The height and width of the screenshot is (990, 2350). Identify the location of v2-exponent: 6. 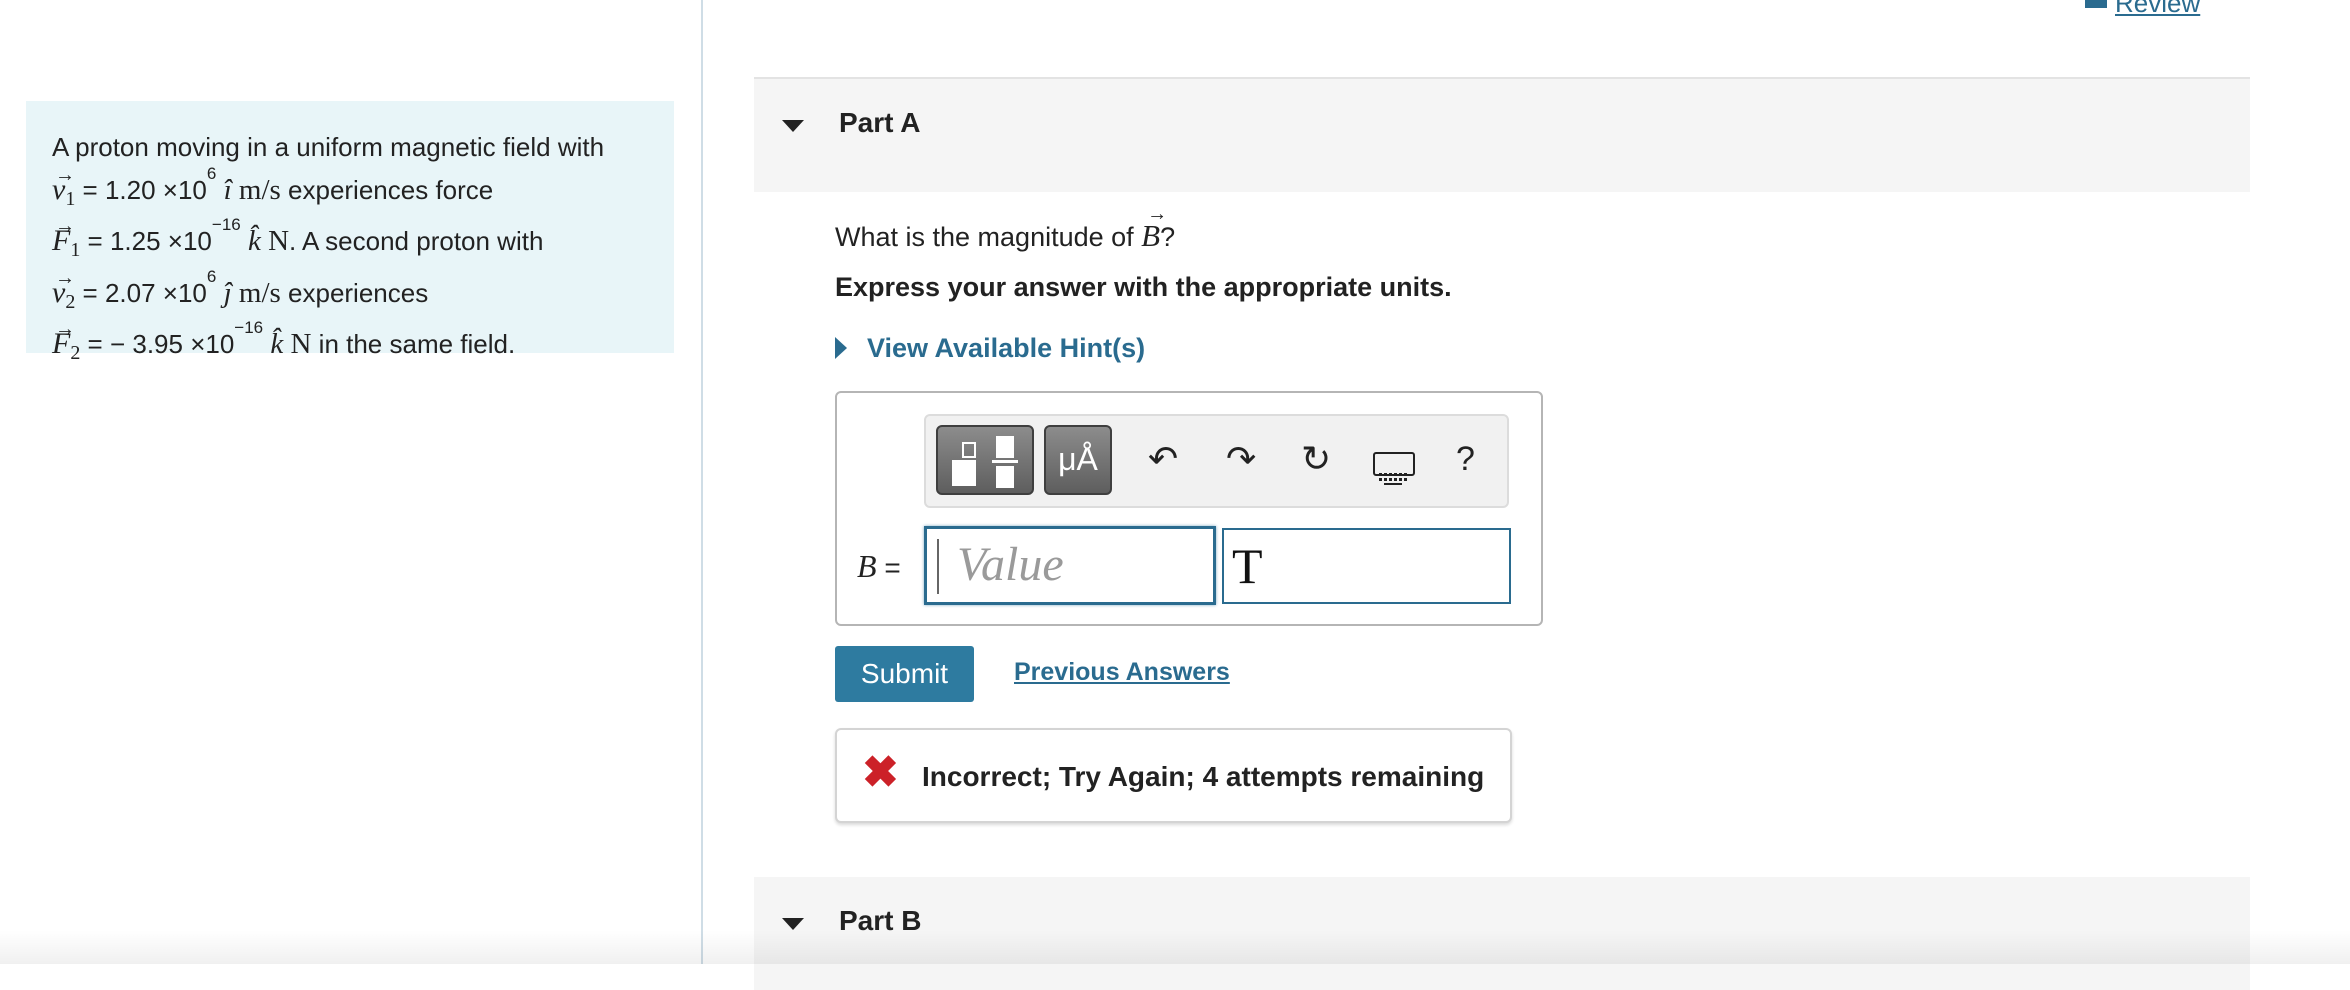
(211, 276).